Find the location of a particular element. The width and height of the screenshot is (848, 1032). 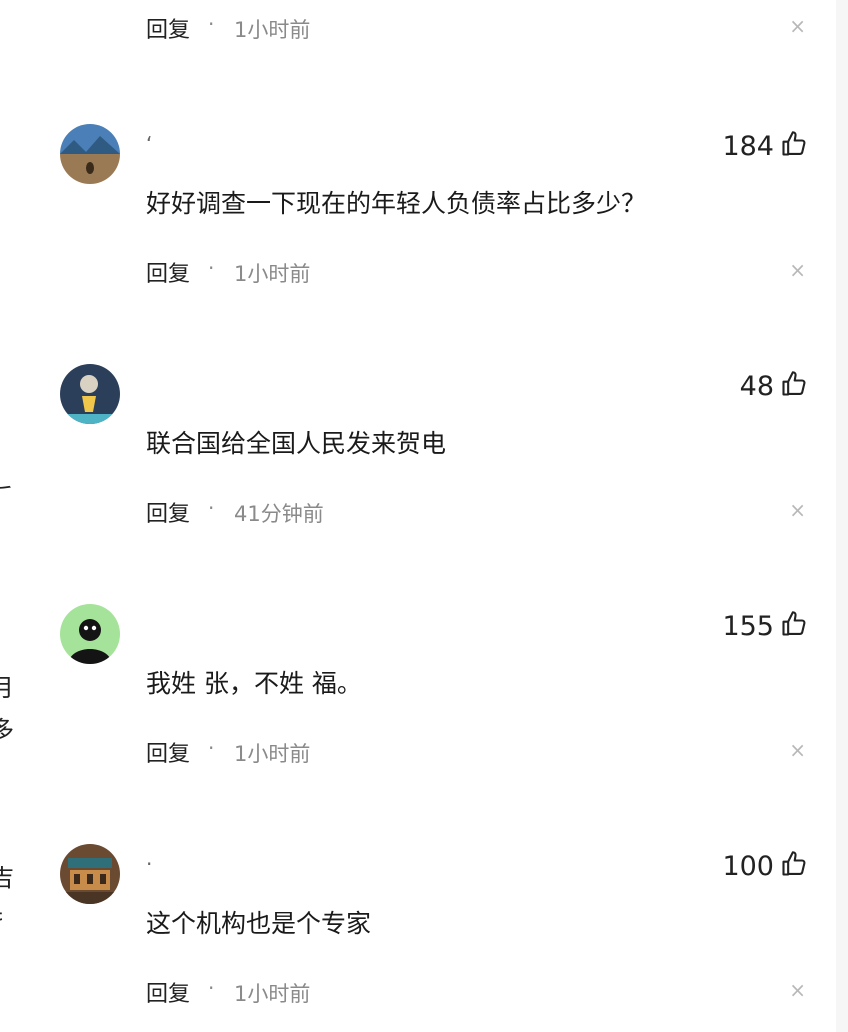

like-button: 100 is located at coordinates (765, 866).